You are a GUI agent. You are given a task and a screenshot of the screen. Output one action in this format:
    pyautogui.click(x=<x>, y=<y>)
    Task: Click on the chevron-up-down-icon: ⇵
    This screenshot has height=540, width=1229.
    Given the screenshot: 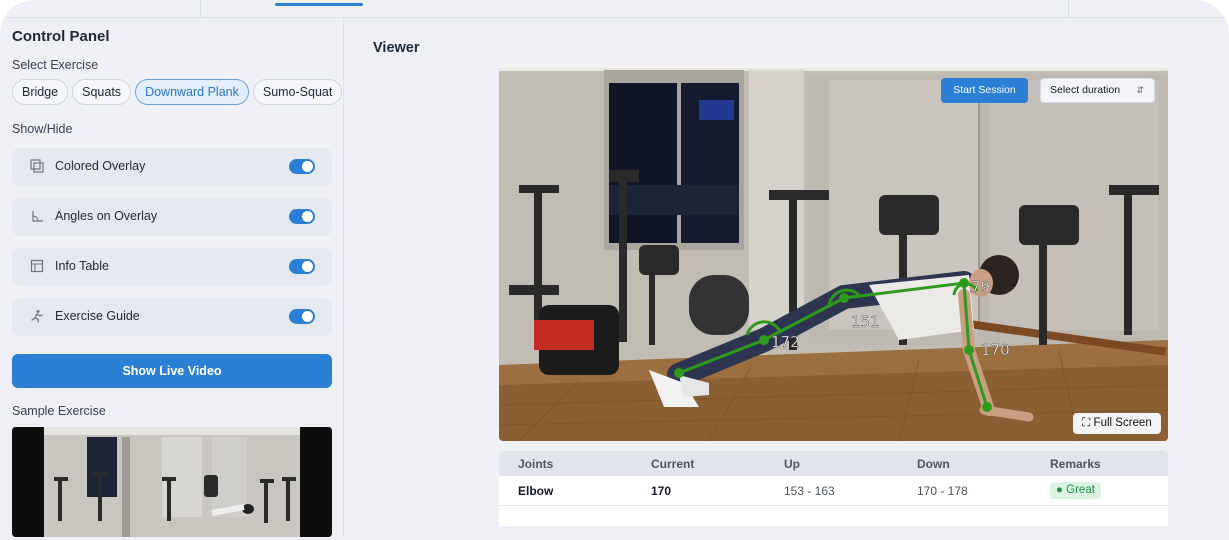 What is the action you would take?
    pyautogui.click(x=1140, y=90)
    